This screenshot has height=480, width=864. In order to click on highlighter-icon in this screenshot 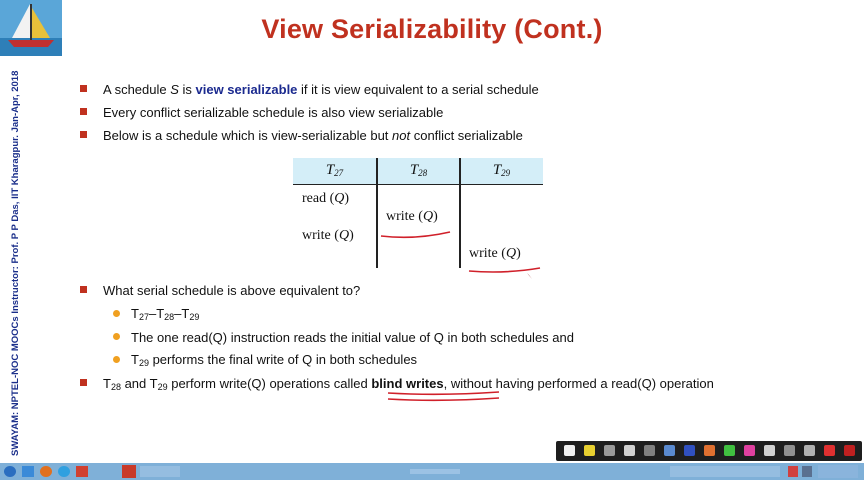, I will do `click(749, 450)`.